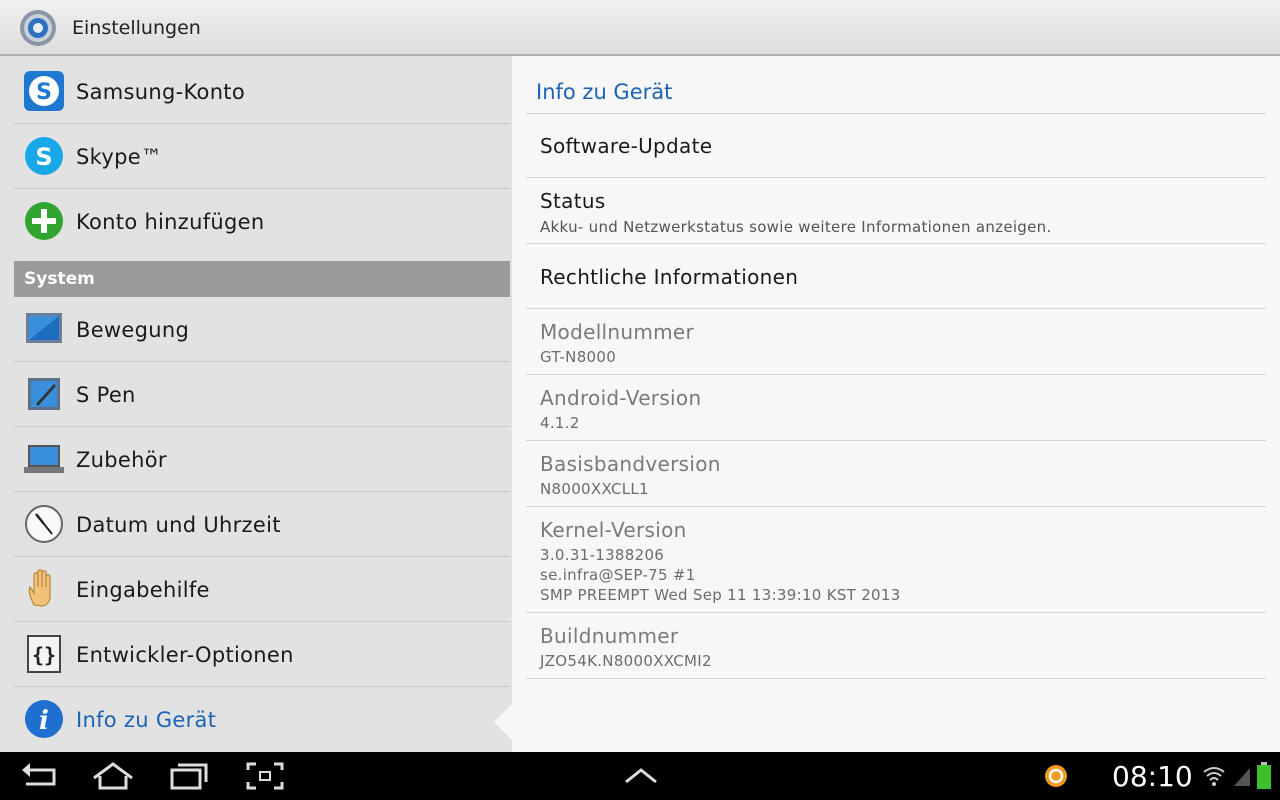 Image resolution: width=1280 pixels, height=800 pixels. I want to click on add-account-icon, so click(44, 221).